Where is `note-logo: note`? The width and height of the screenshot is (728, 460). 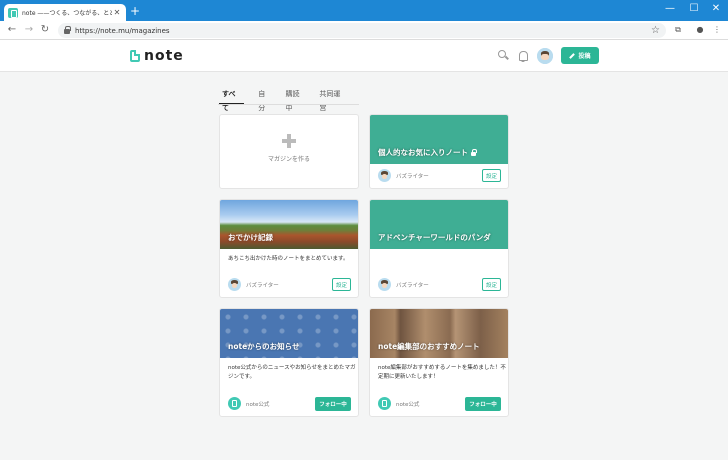
note-logo: note is located at coordinates (157, 56).